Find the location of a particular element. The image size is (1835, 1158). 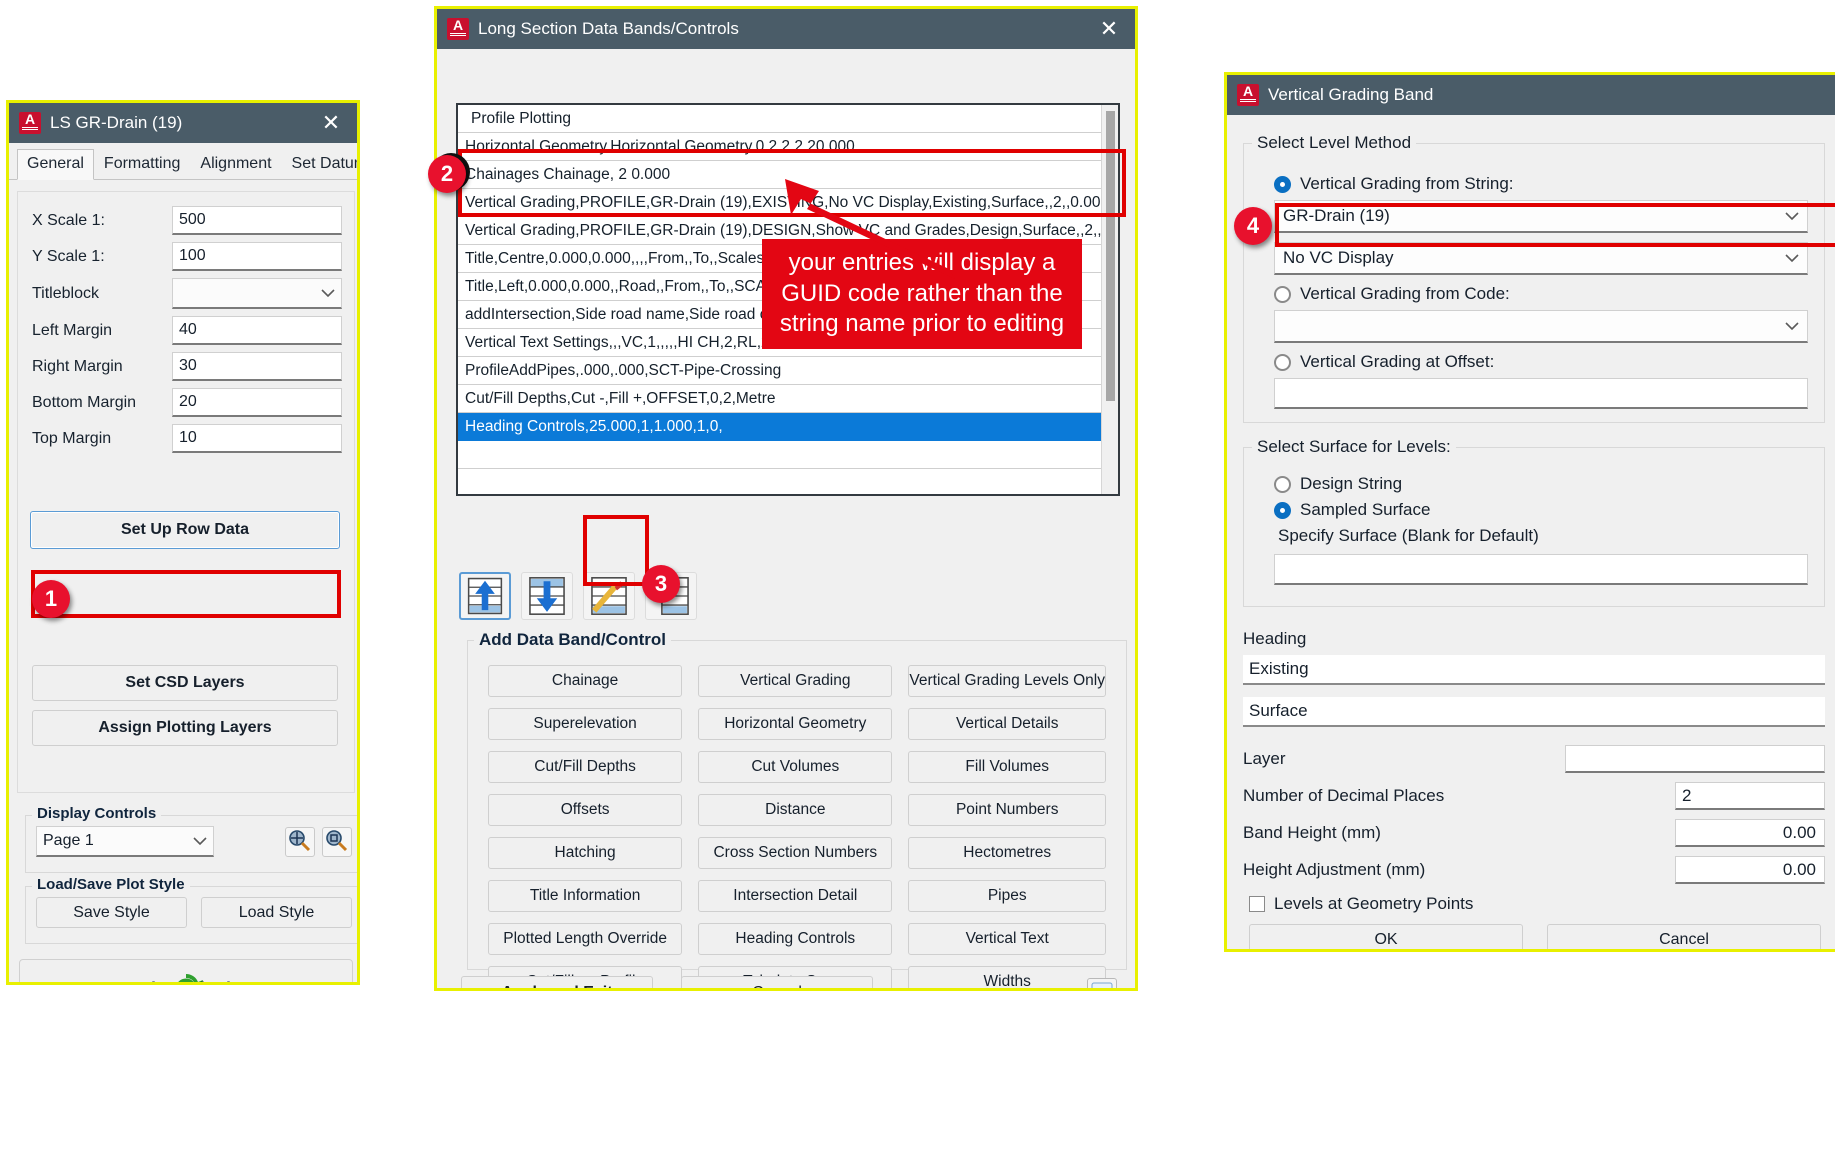

titleblock-combo is located at coordinates (257, 293).